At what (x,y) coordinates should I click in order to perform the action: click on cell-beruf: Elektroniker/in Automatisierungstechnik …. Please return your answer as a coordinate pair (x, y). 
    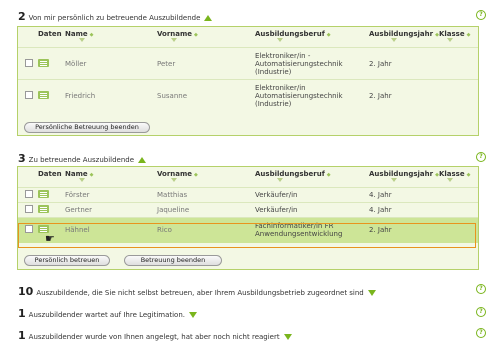
    Looking at the image, I should click on (312, 95).